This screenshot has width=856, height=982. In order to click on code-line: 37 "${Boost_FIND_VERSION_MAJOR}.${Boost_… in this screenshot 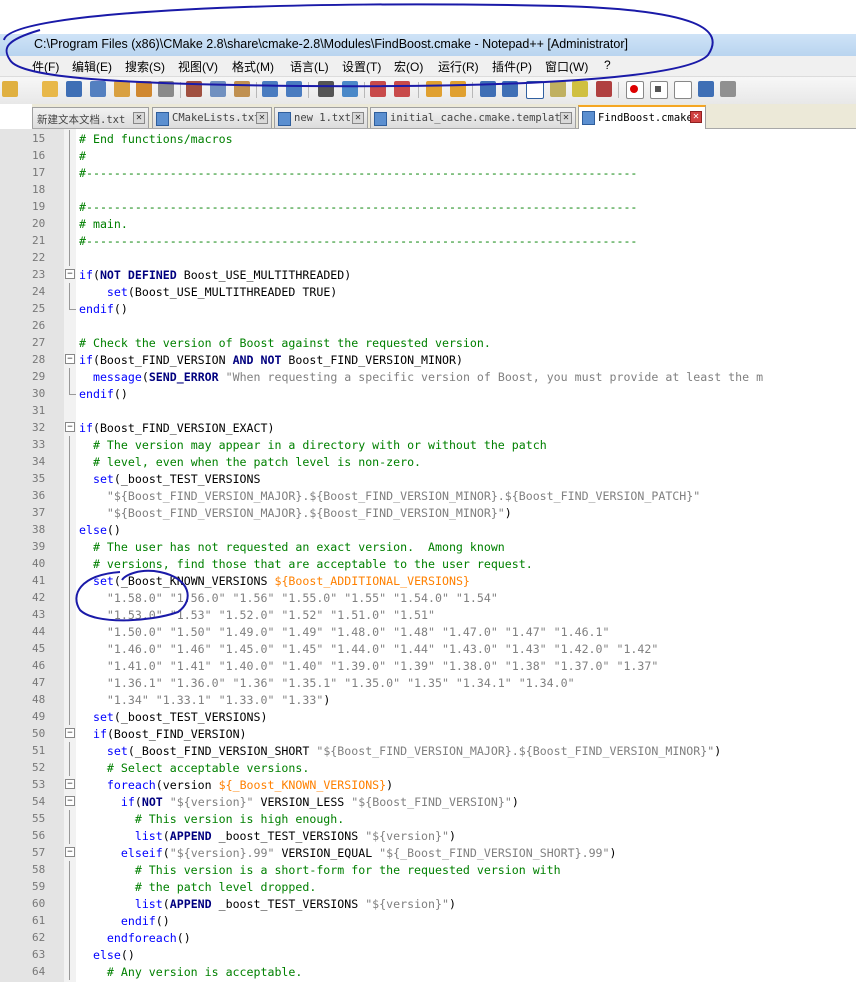, I will do `click(428, 512)`.